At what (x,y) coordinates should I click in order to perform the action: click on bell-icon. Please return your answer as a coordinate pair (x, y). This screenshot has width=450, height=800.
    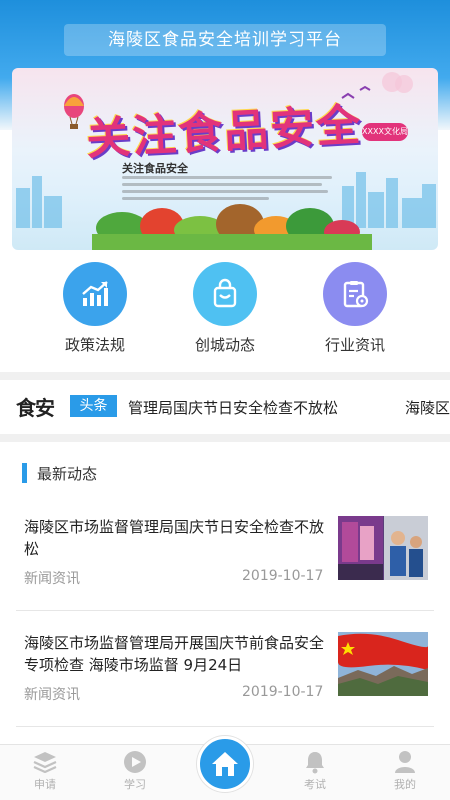
    Looking at the image, I should click on (315, 762).